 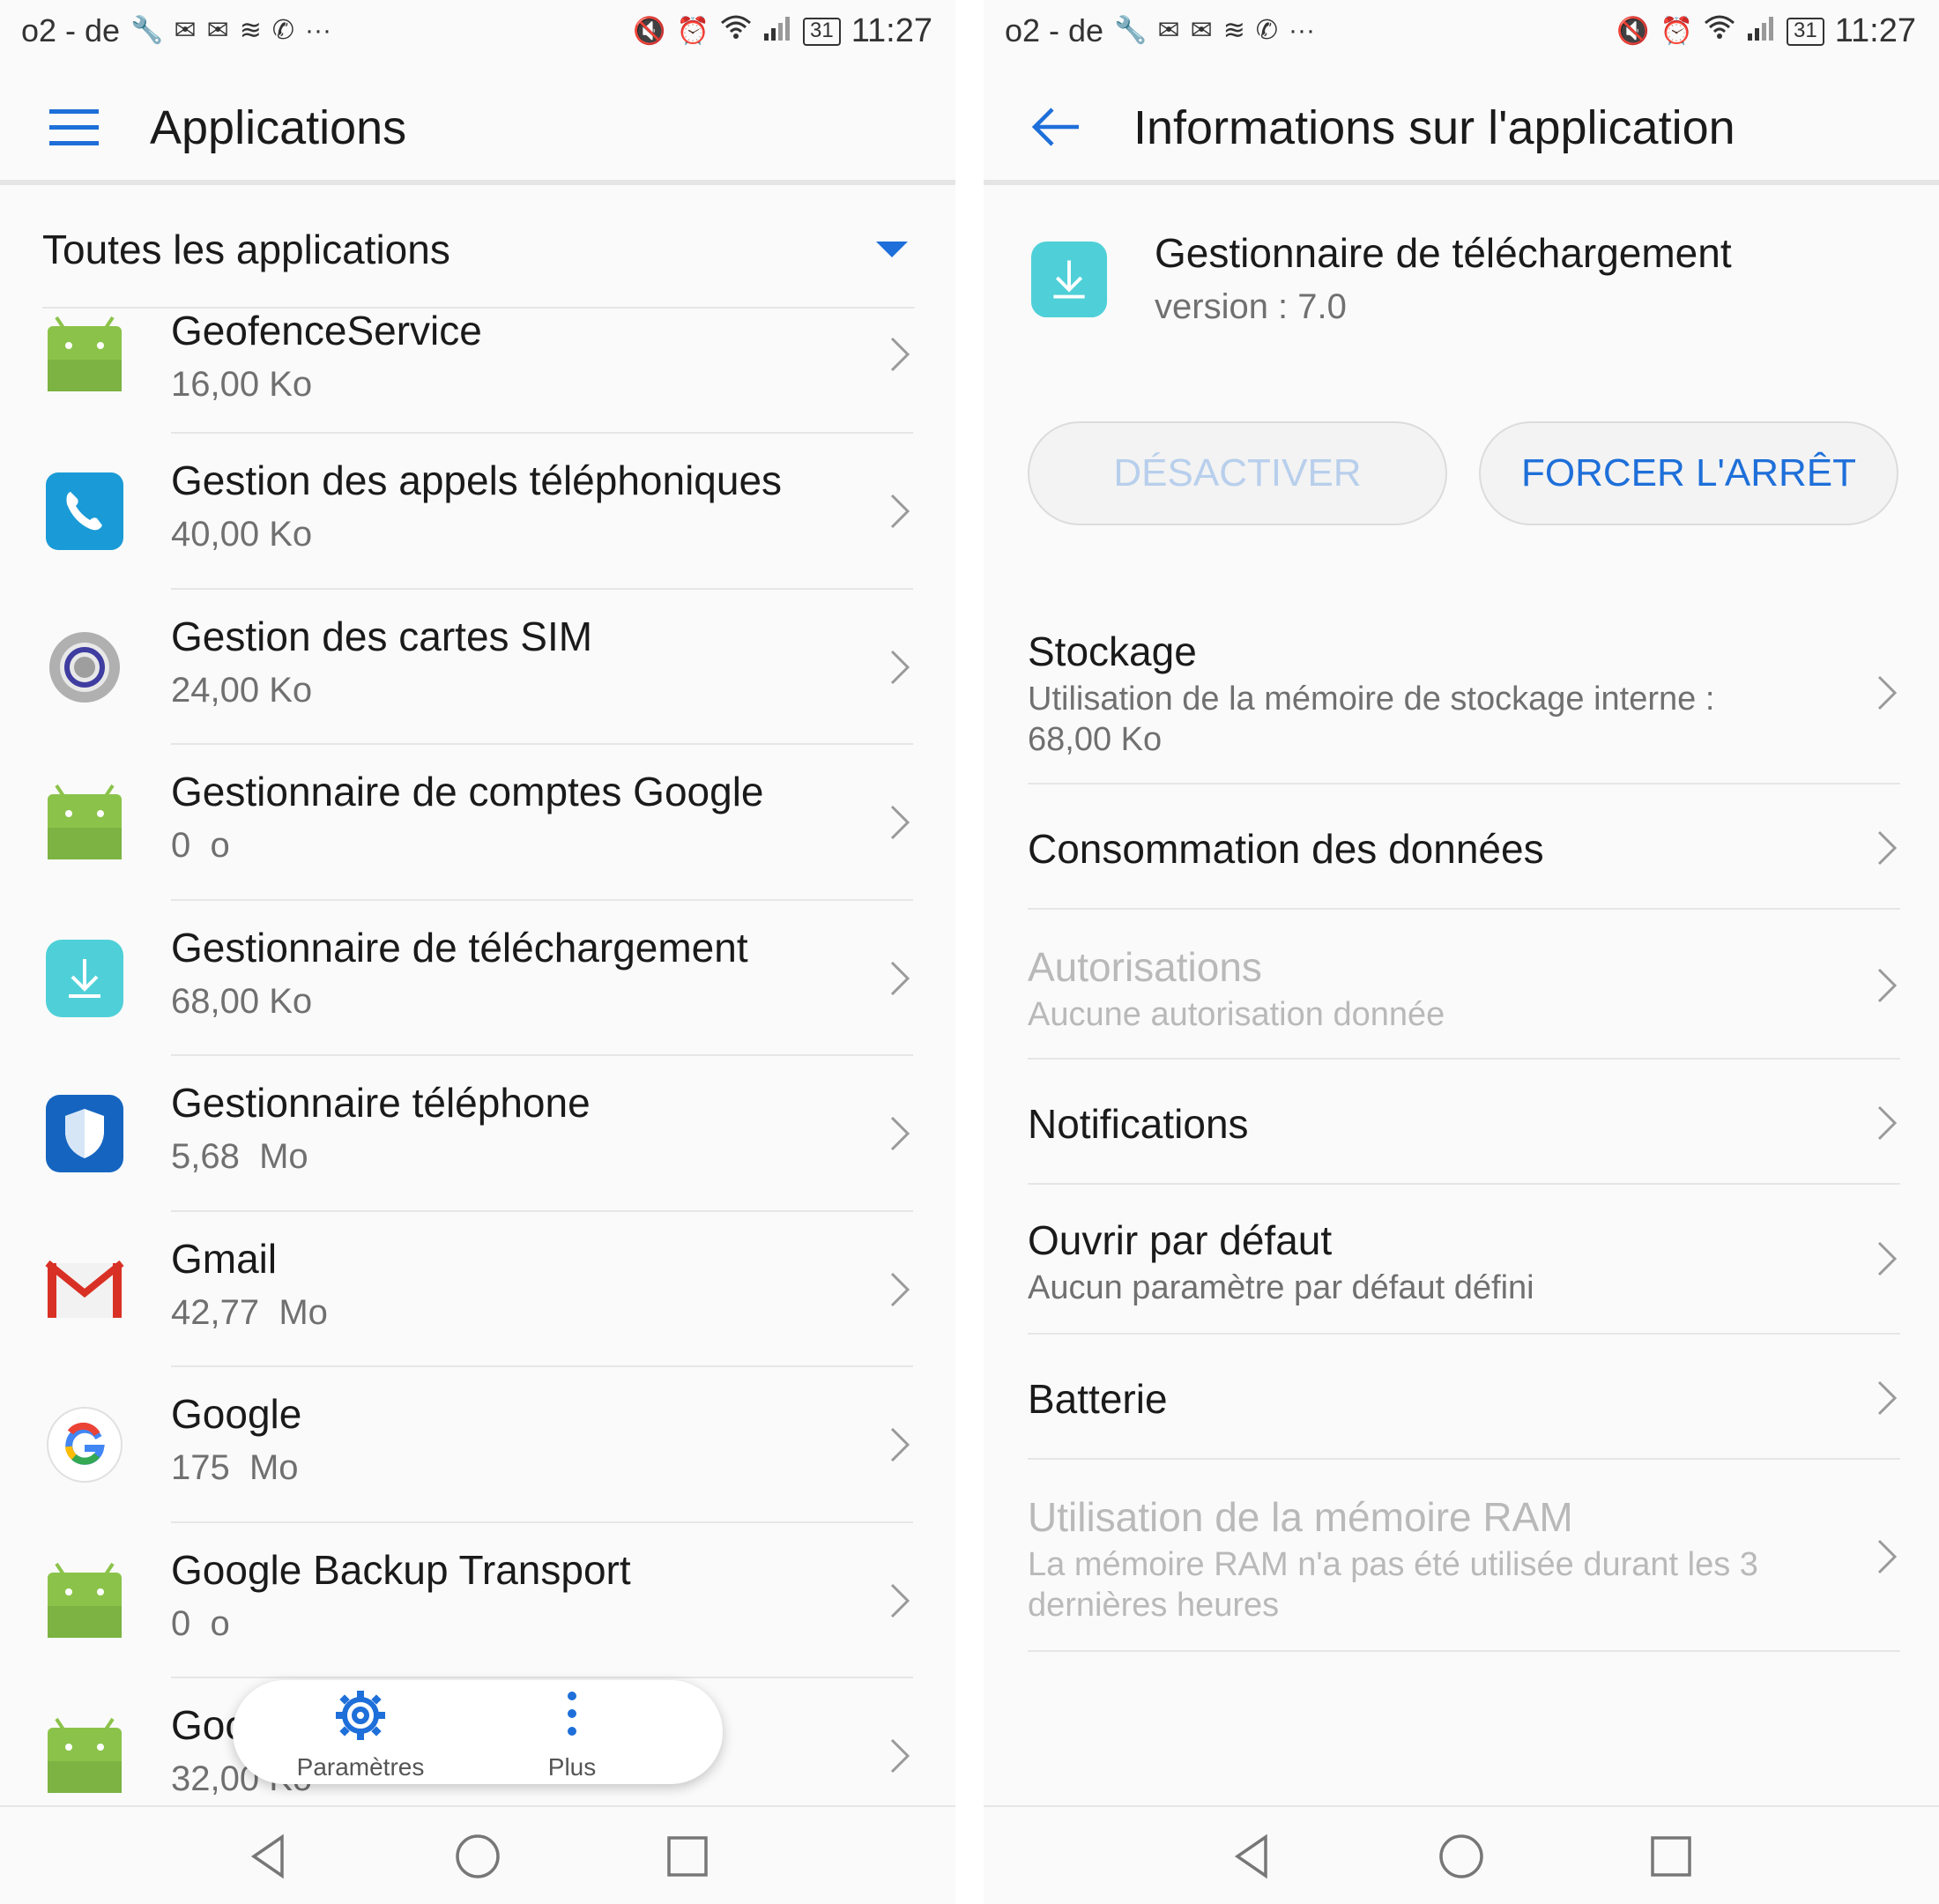 What do you see at coordinates (326, 330) in the screenshot?
I see `app-name: GeofenceService` at bounding box center [326, 330].